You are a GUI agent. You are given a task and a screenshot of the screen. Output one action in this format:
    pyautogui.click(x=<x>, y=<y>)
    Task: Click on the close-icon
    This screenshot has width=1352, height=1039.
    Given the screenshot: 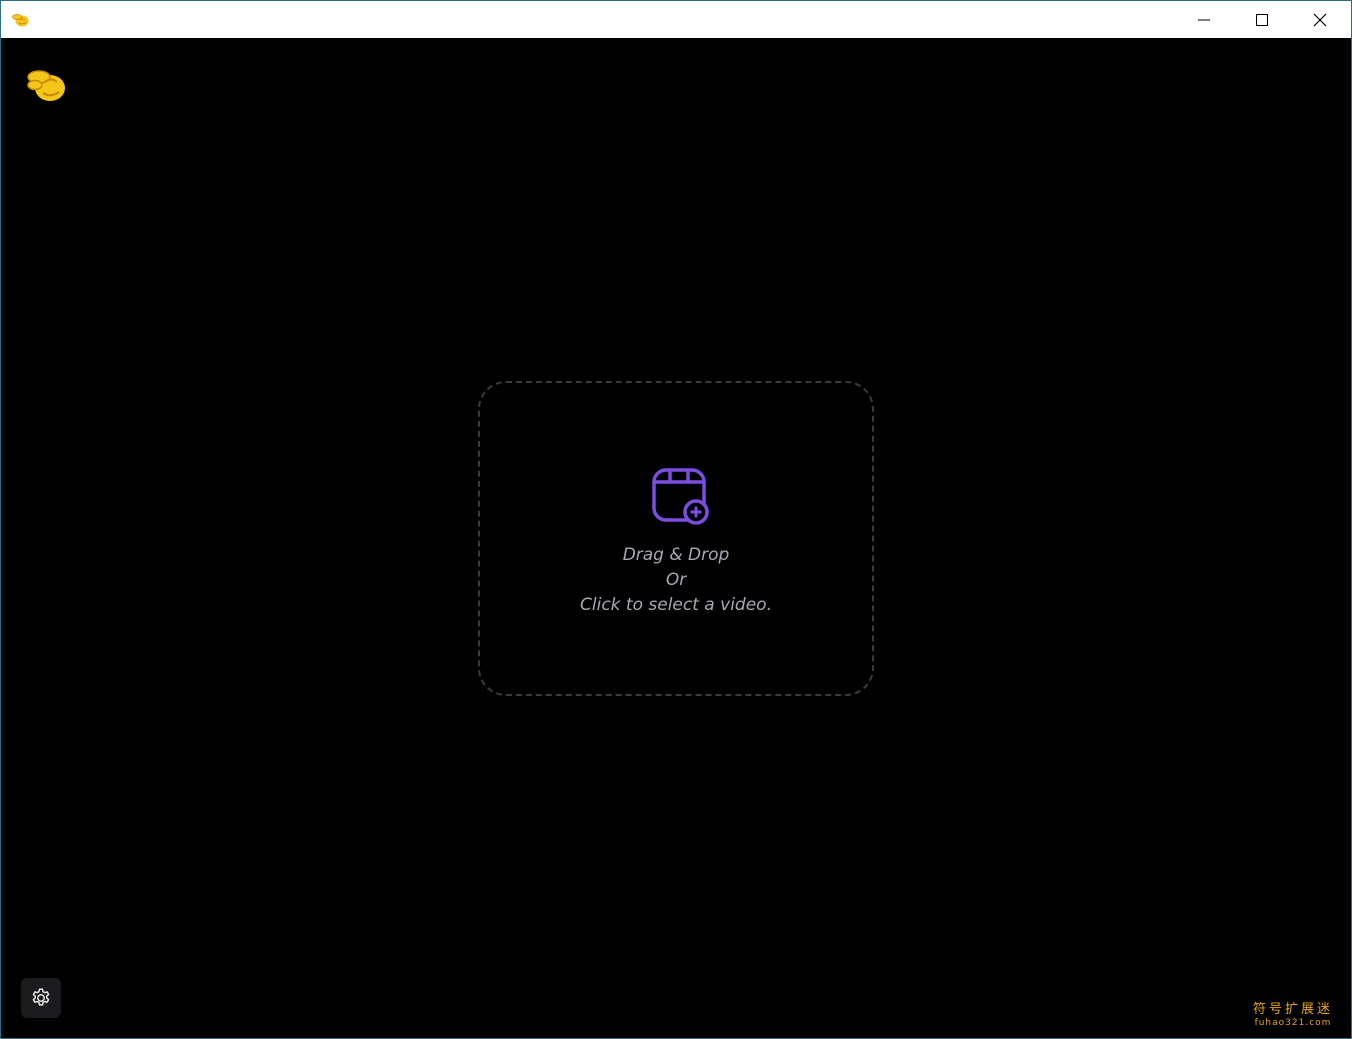 What is the action you would take?
    pyautogui.click(x=1320, y=19)
    